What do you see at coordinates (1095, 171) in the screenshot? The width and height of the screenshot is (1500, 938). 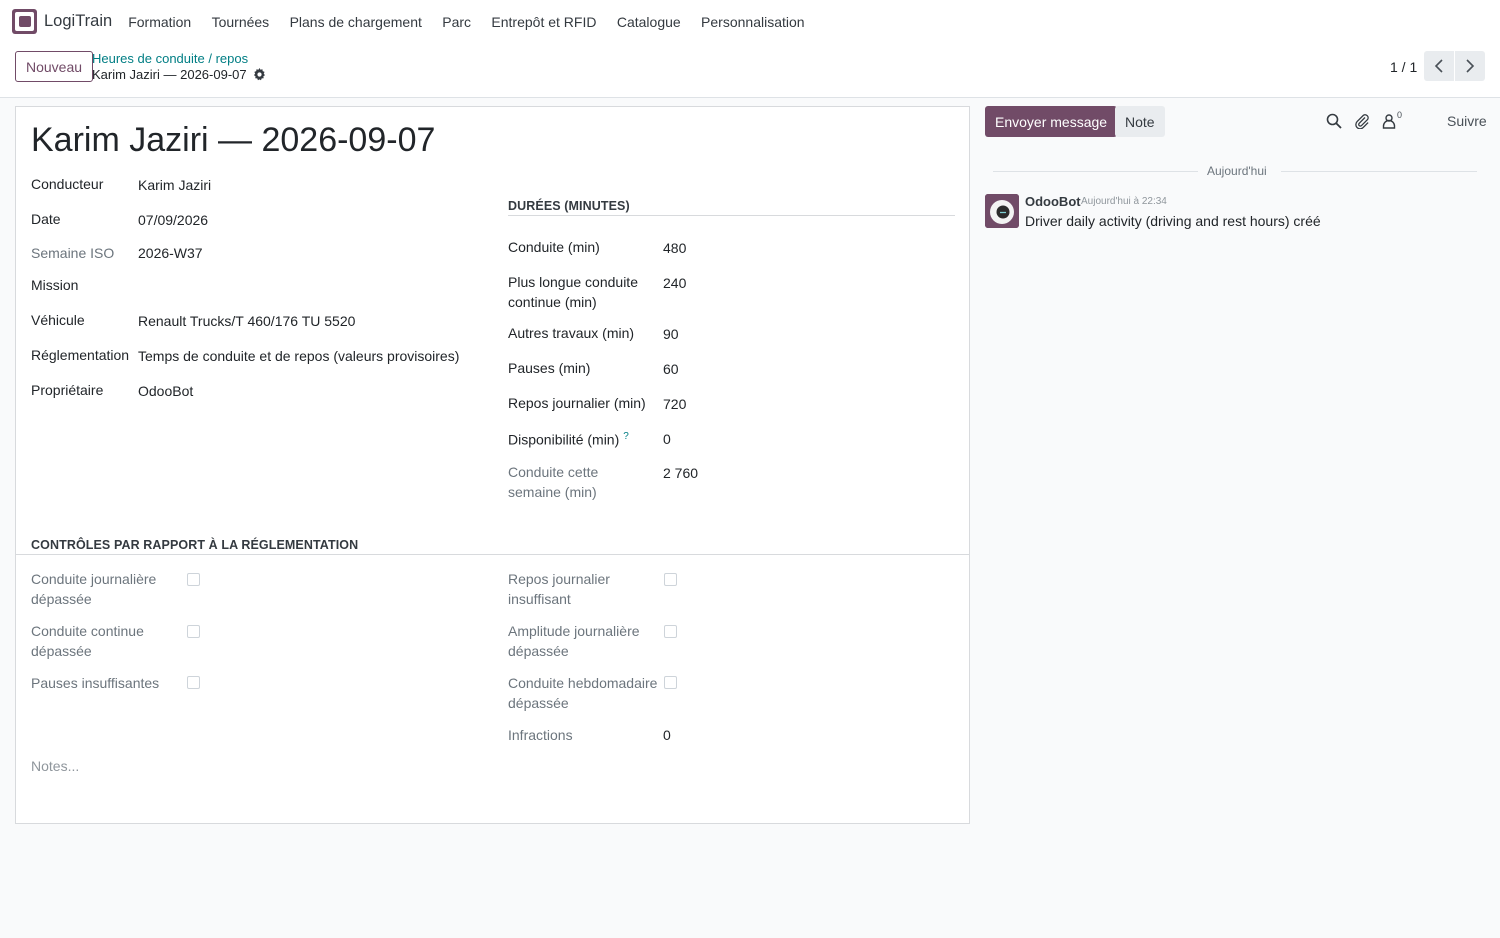 I see `day-divider-left` at bounding box center [1095, 171].